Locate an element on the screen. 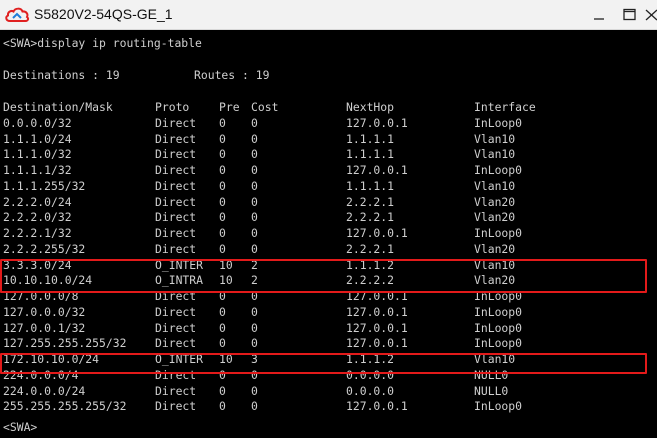  table-row: 2.2.2.1/32 Direct 0 0 127.0.0.1 InLoop0 is located at coordinates (323, 233).